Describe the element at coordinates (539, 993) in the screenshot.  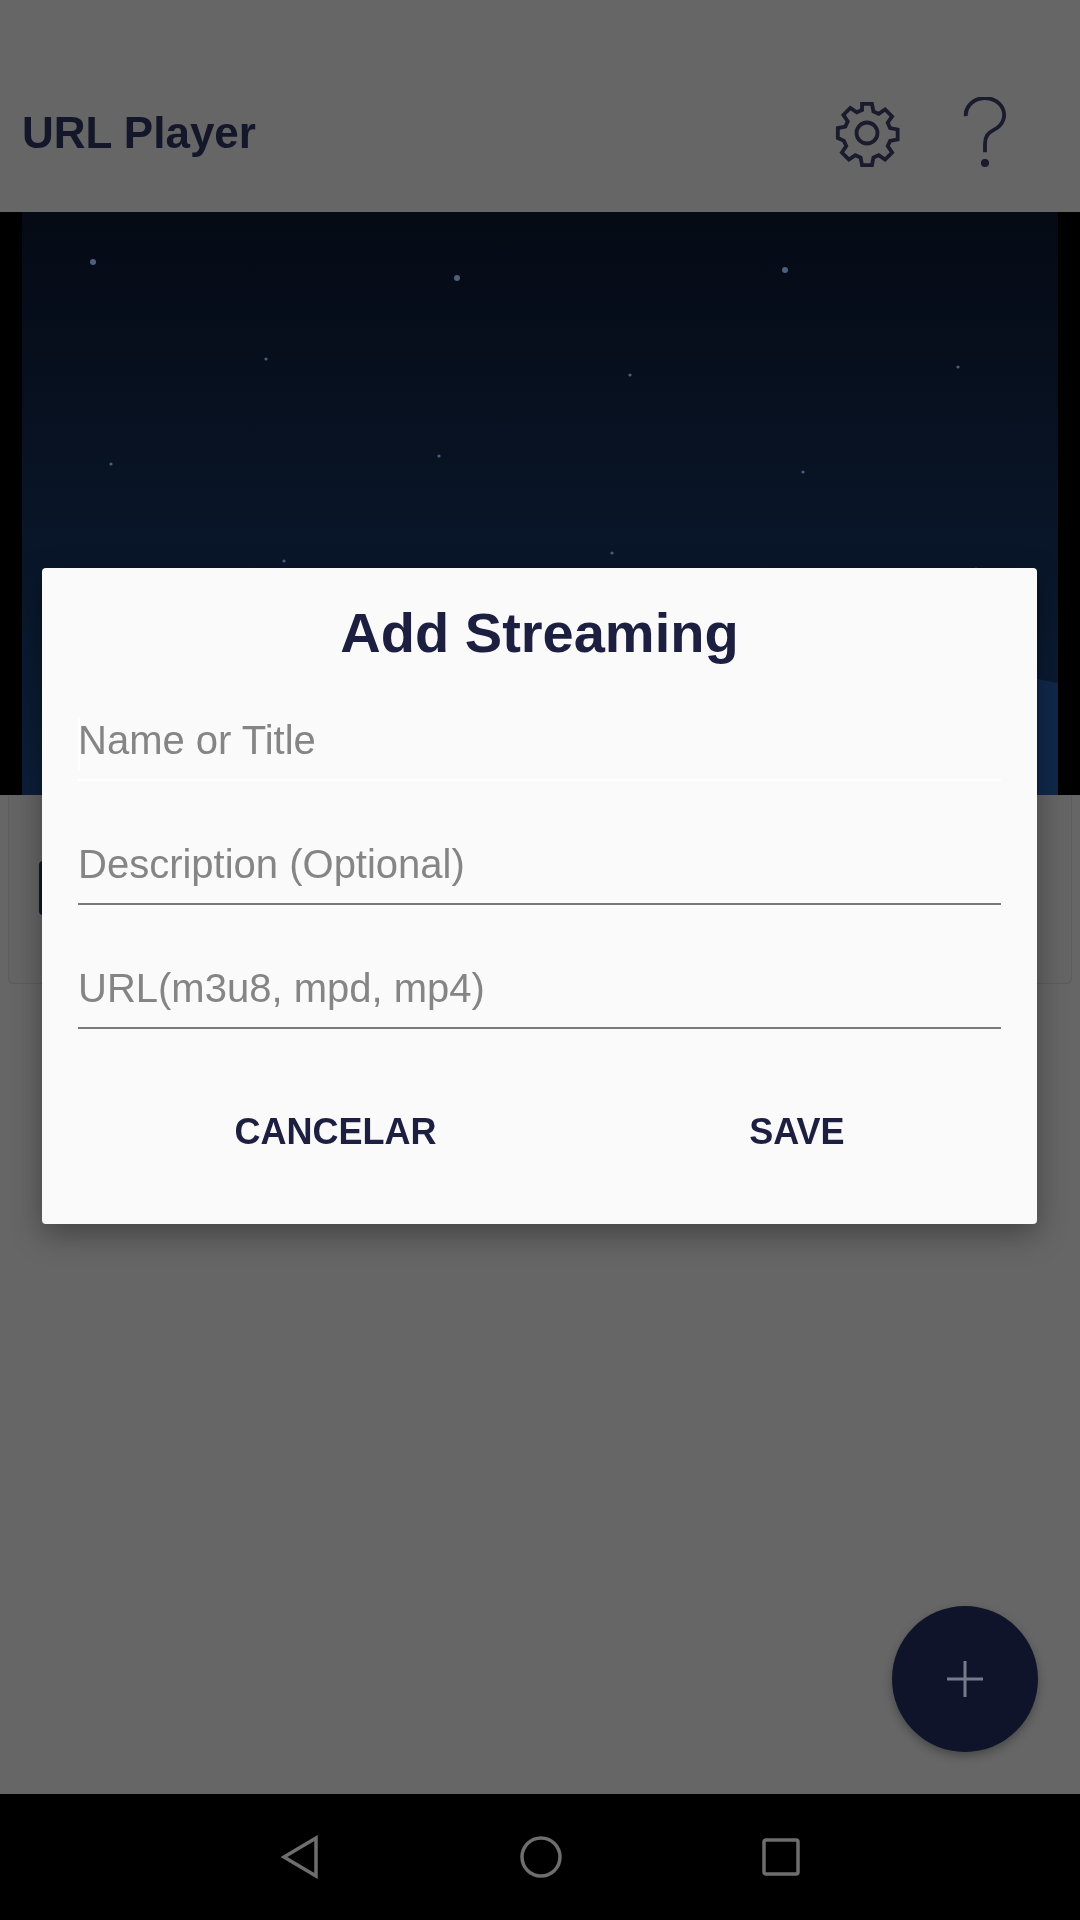
I see `input-field: URL(m3u8, mpd, mp4)` at that location.